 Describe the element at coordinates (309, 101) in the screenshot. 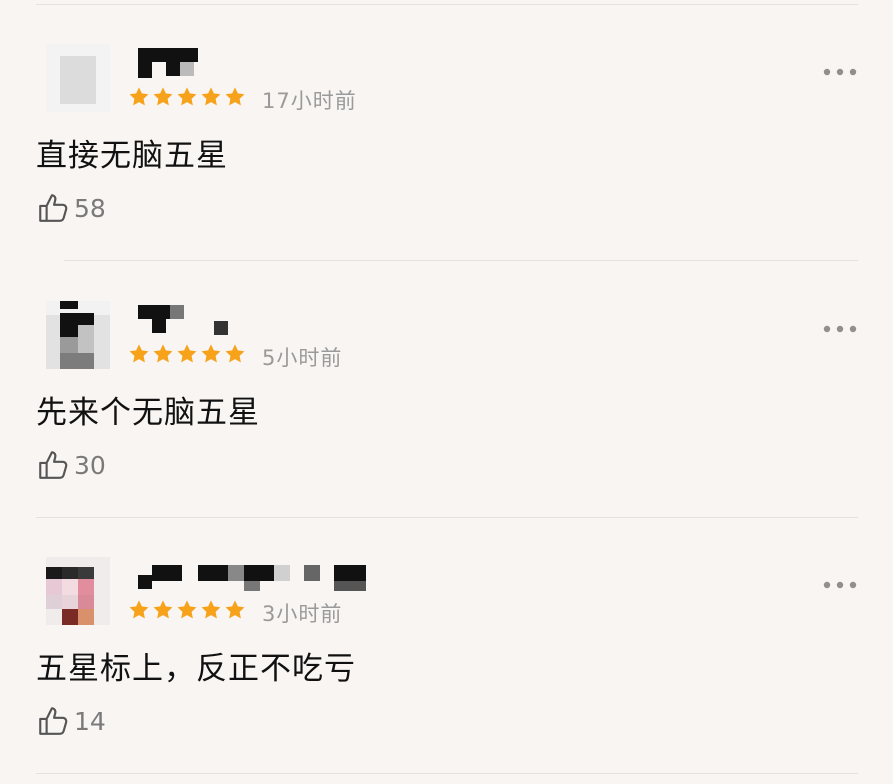

I see `comment-time: 17小时前` at that location.